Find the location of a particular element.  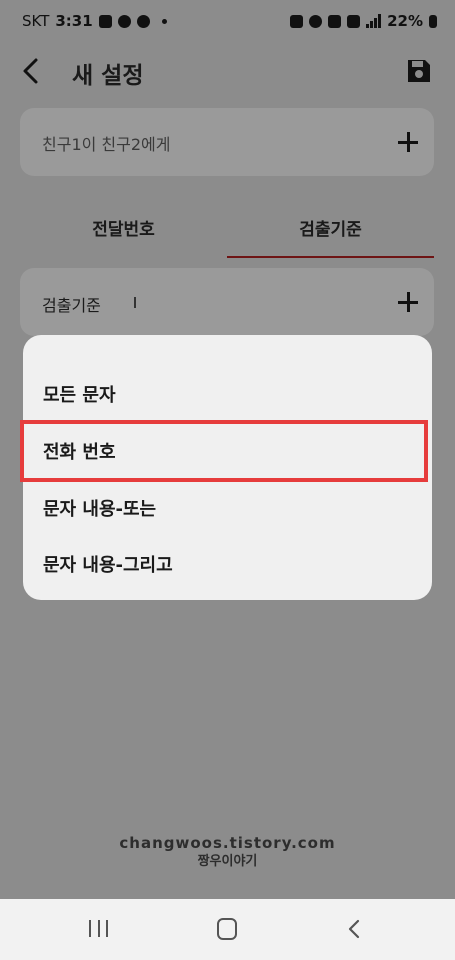

gallery-notification-icon is located at coordinates (105, 21).